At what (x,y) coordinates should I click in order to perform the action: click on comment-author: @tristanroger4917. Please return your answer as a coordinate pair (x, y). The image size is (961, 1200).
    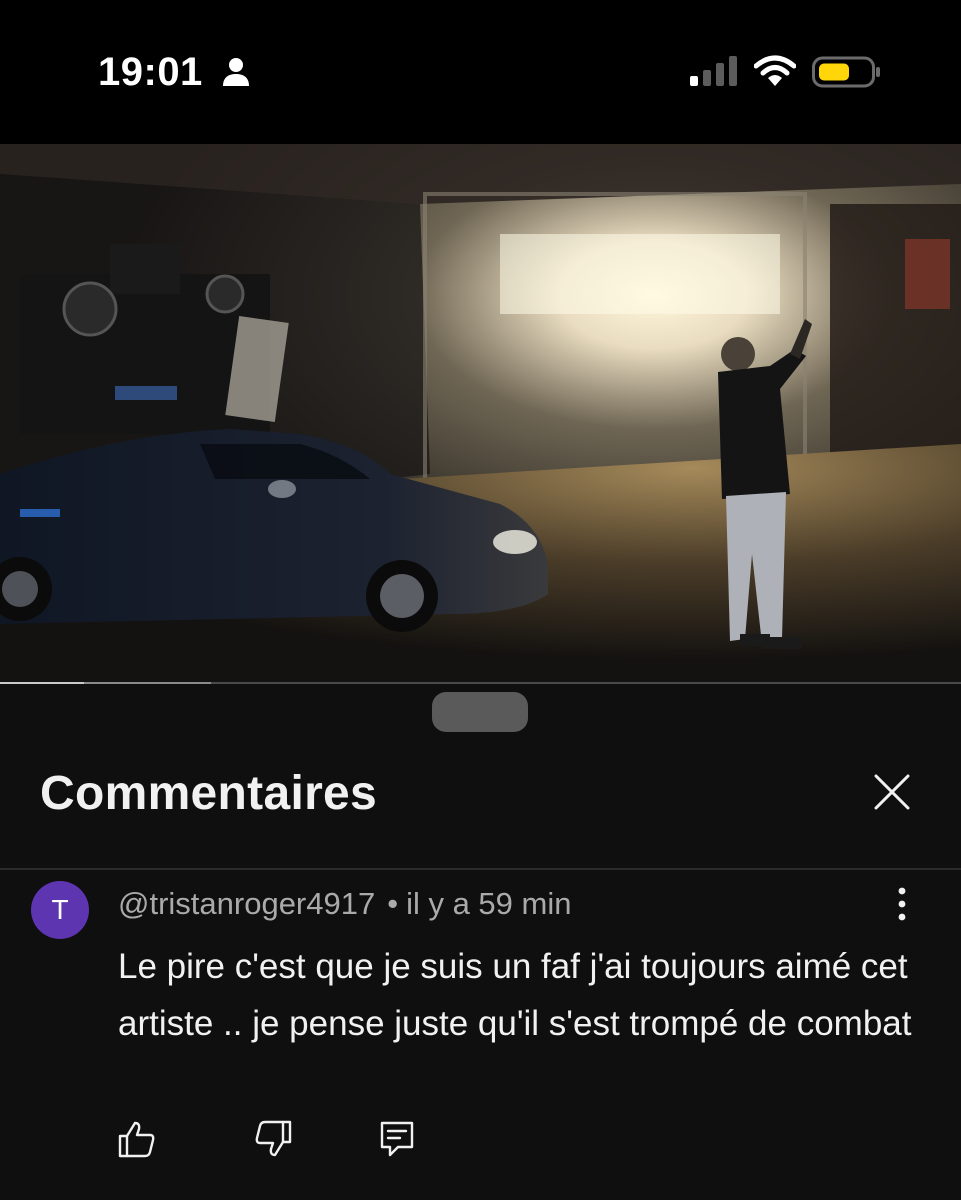
    Looking at the image, I should click on (246, 903).